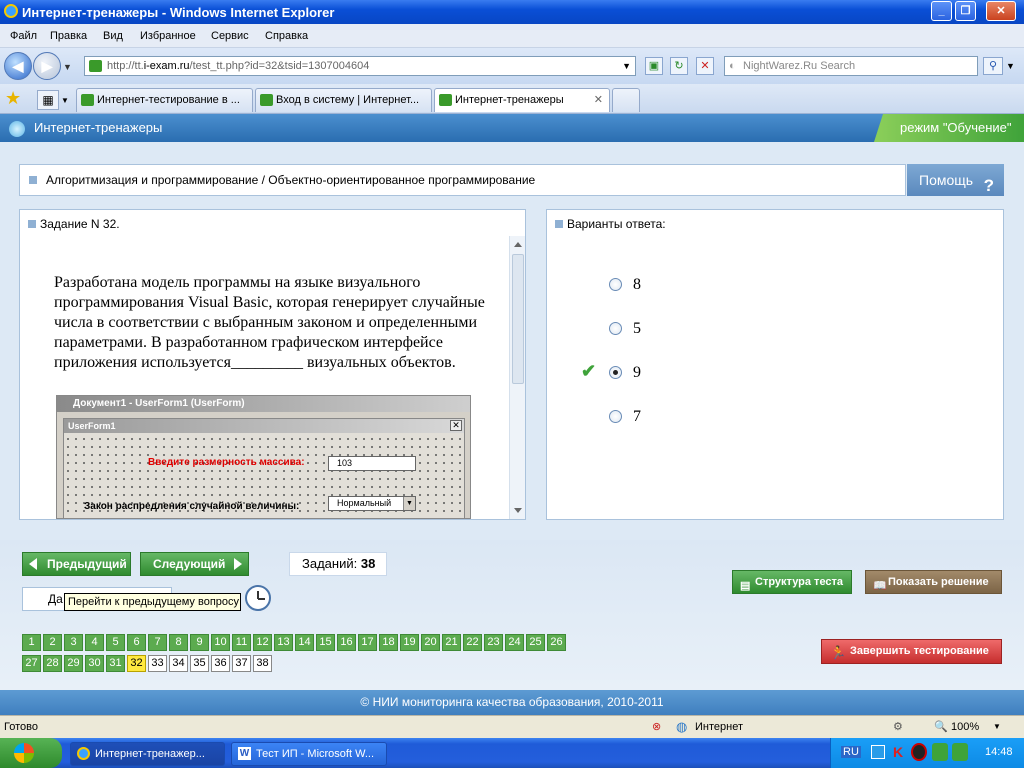 The height and width of the screenshot is (768, 1024). Describe the element at coordinates (199, 663) in the screenshot. I see `question-number-35: 35` at that location.